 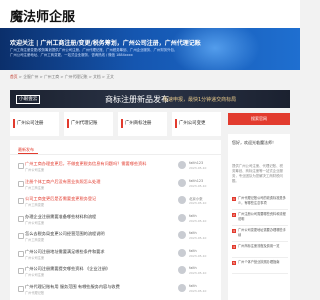 I want to click on site-header: 魔法师企服, so click(x=150, y=14).